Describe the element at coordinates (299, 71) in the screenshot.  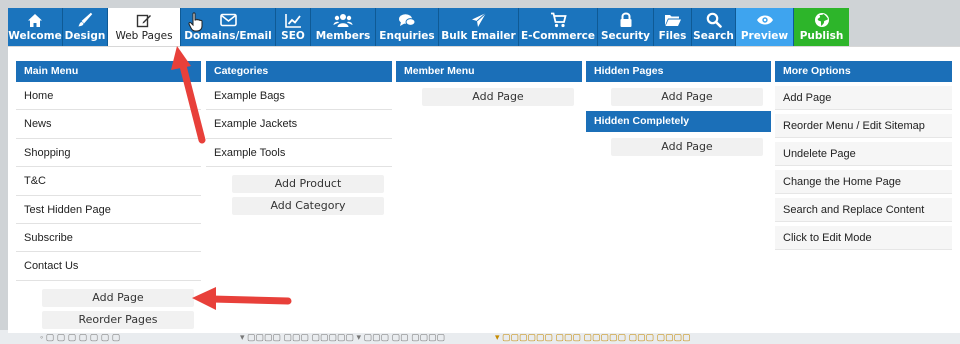
I see `categories-header: Categories` at that location.